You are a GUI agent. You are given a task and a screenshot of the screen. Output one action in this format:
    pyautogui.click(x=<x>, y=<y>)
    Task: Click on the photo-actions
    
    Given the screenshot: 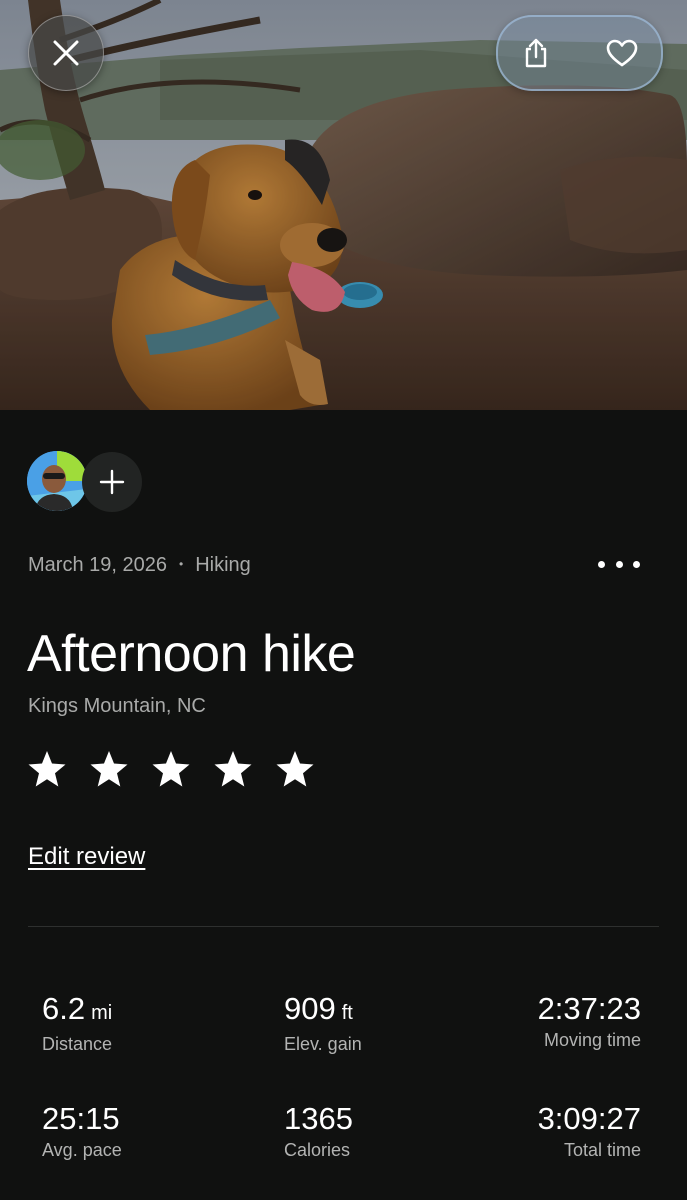 What is the action you would take?
    pyautogui.click(x=579, y=53)
    